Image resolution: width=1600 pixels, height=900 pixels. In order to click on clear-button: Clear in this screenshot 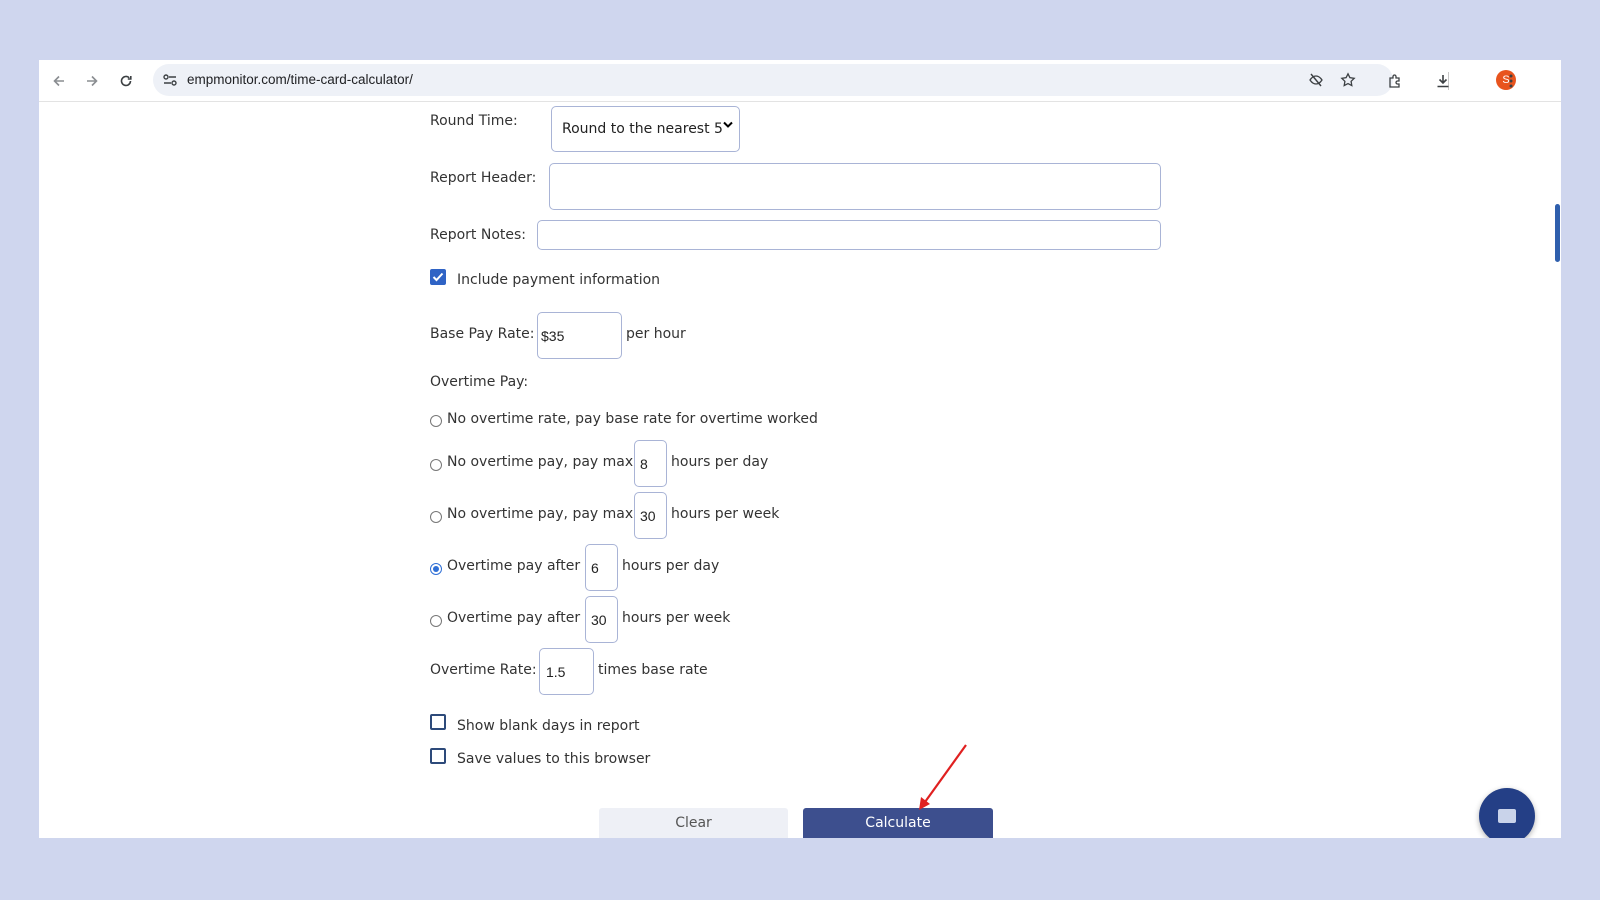, I will do `click(693, 823)`.